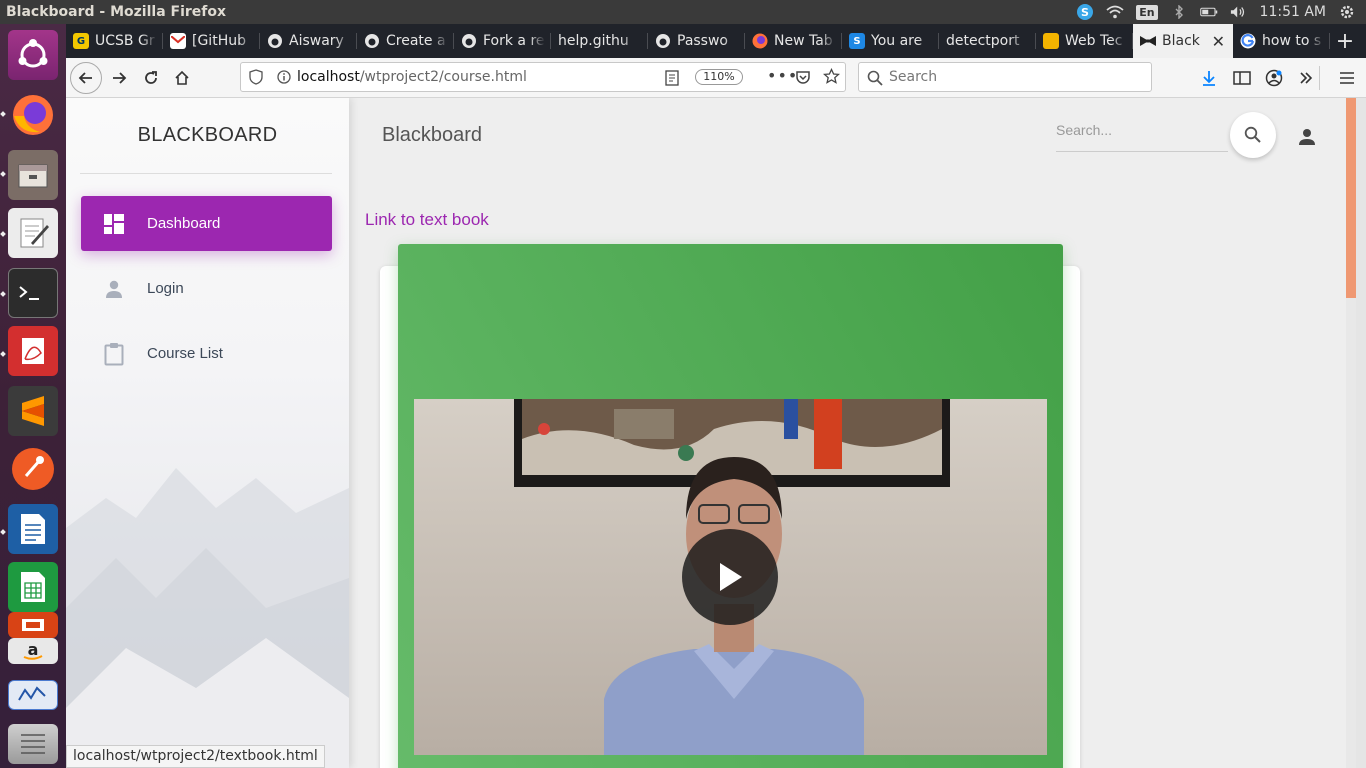  I want to click on browser-tab: [GitHub, so click(211, 41).